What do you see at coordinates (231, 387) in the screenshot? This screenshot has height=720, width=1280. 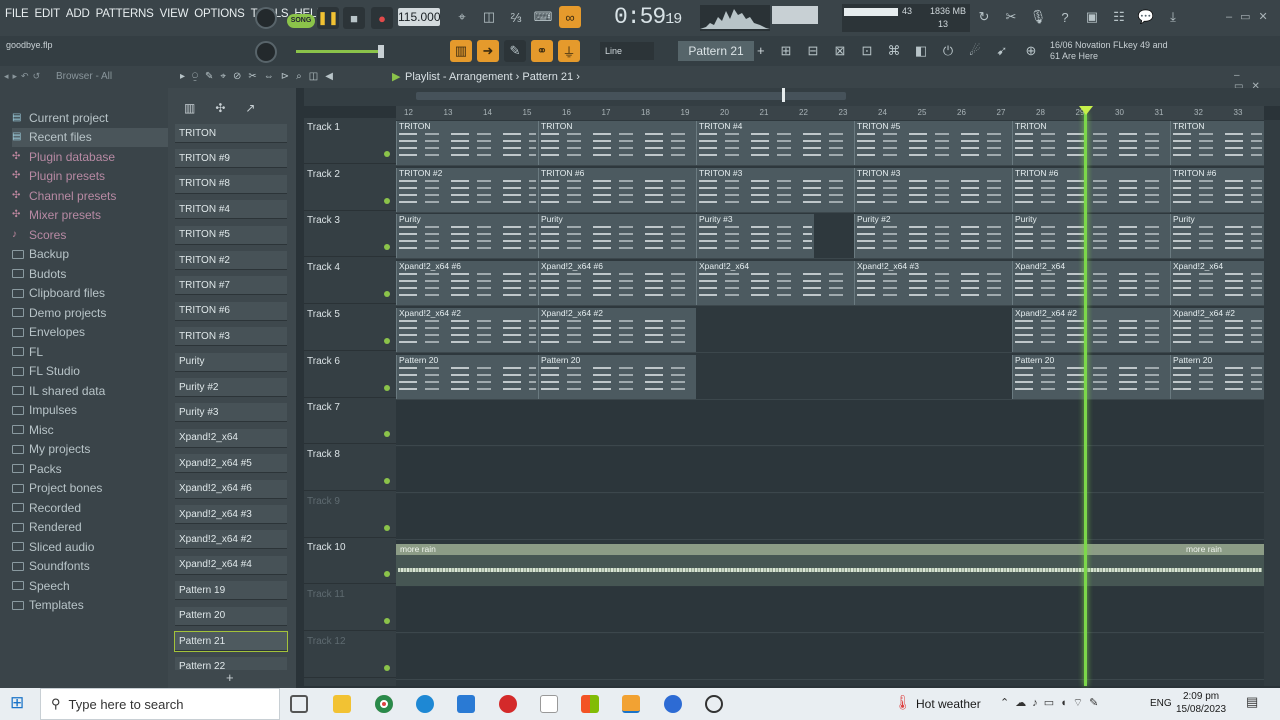 I see `pattern-picker-item: Purity #2` at bounding box center [231, 387].